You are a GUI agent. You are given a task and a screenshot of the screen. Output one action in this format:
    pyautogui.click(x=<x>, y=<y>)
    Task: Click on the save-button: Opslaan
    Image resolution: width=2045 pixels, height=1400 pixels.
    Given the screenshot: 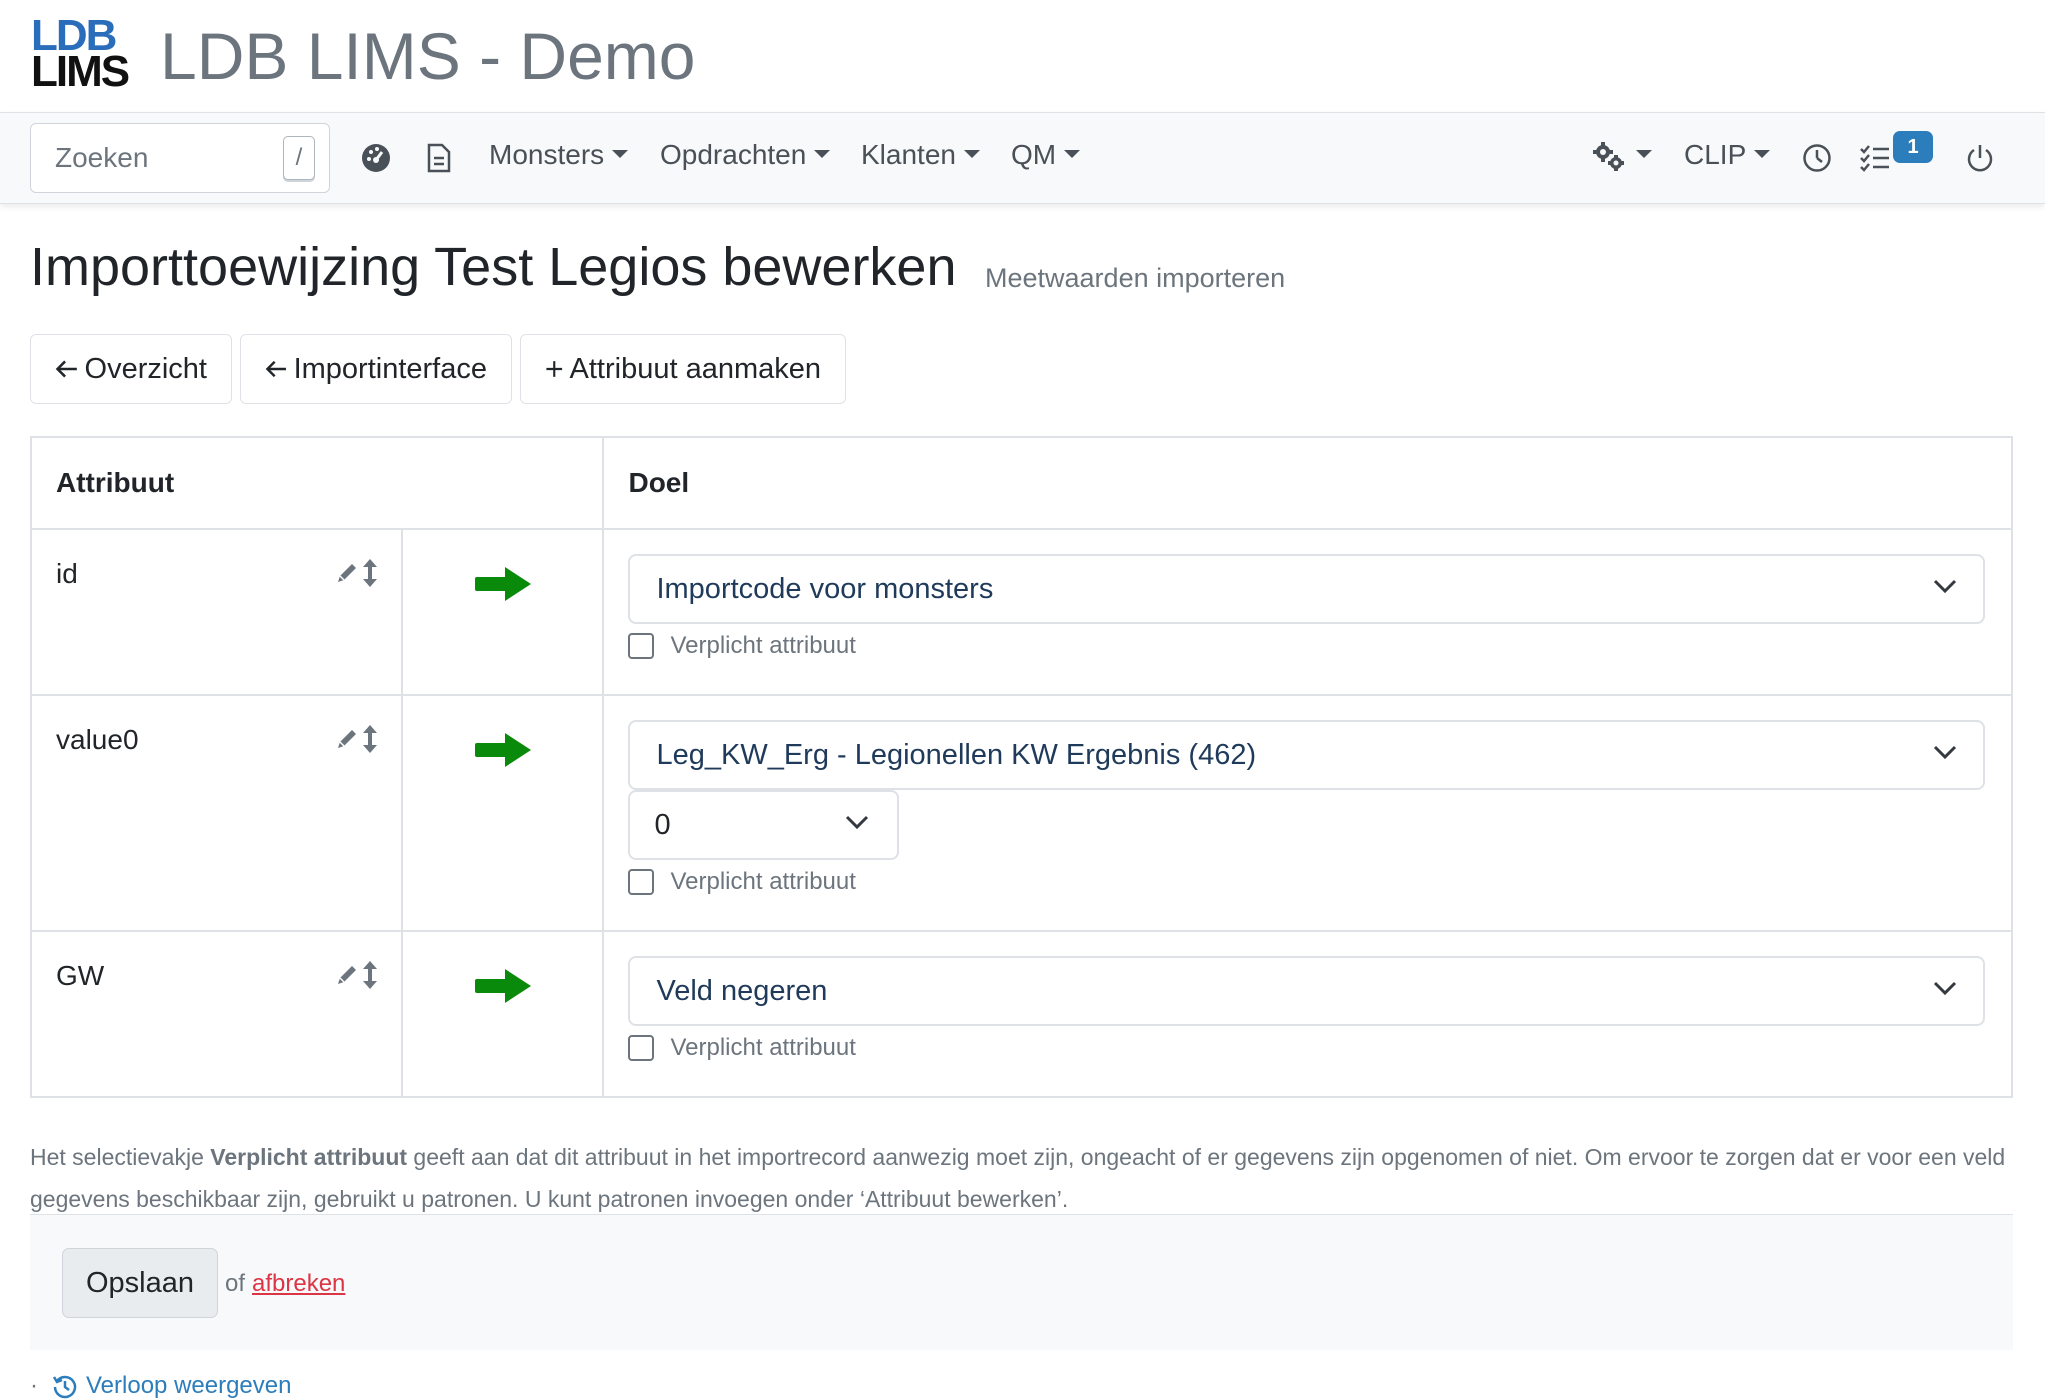 What is the action you would take?
    pyautogui.click(x=140, y=1283)
    